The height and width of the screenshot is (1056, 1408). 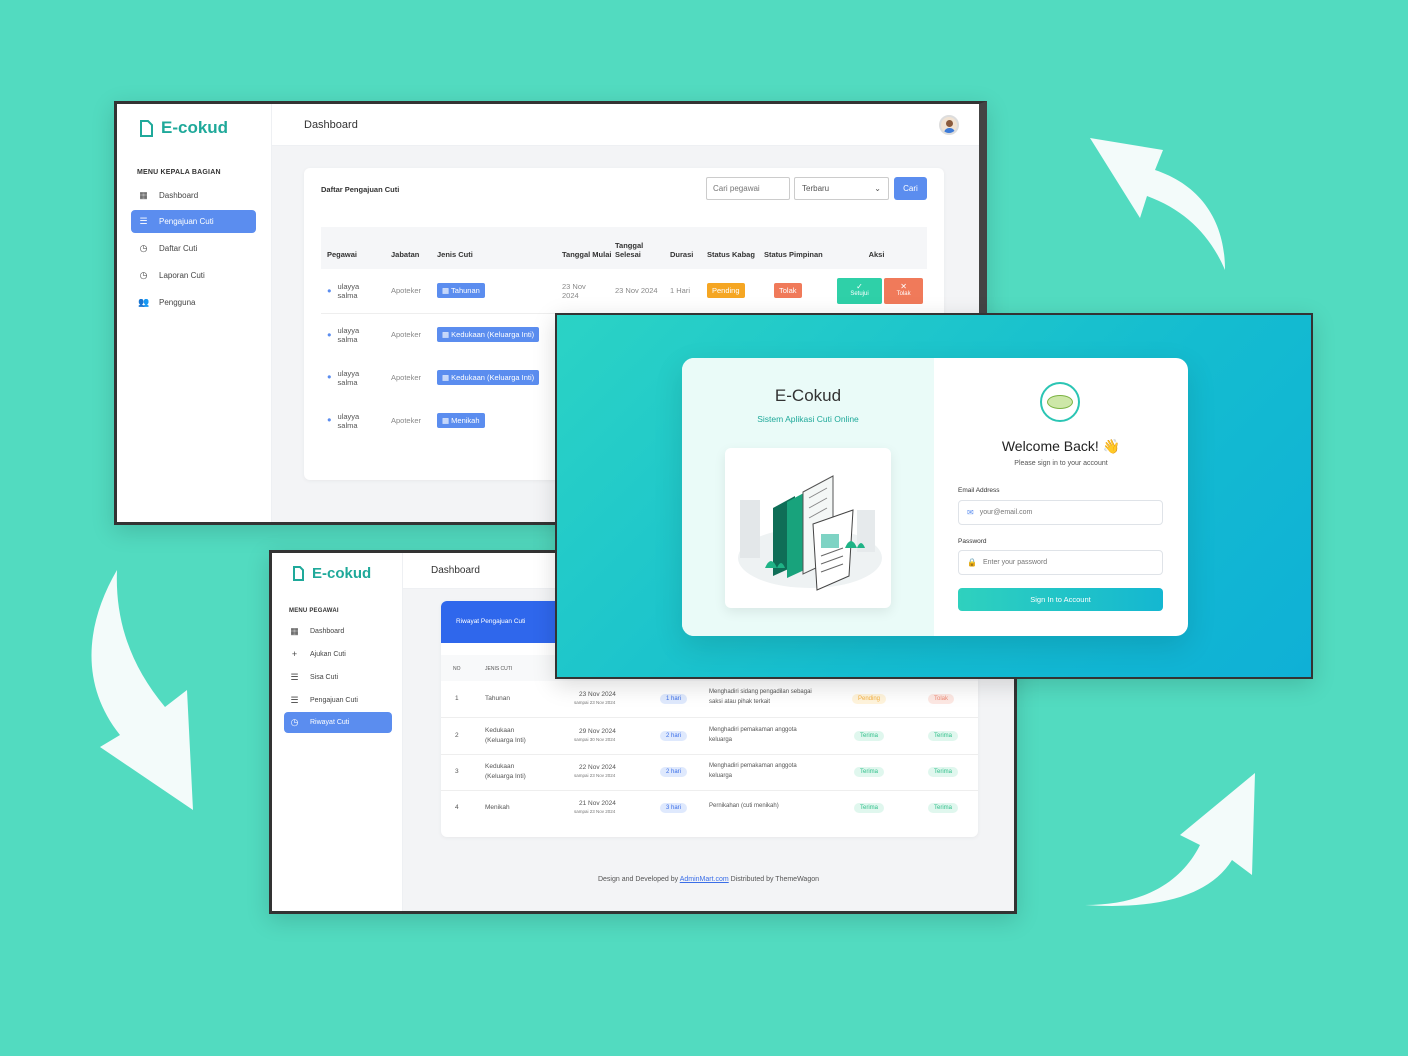 What do you see at coordinates (1061, 463) in the screenshot?
I see `login-instruction: Please sign in to your account` at bounding box center [1061, 463].